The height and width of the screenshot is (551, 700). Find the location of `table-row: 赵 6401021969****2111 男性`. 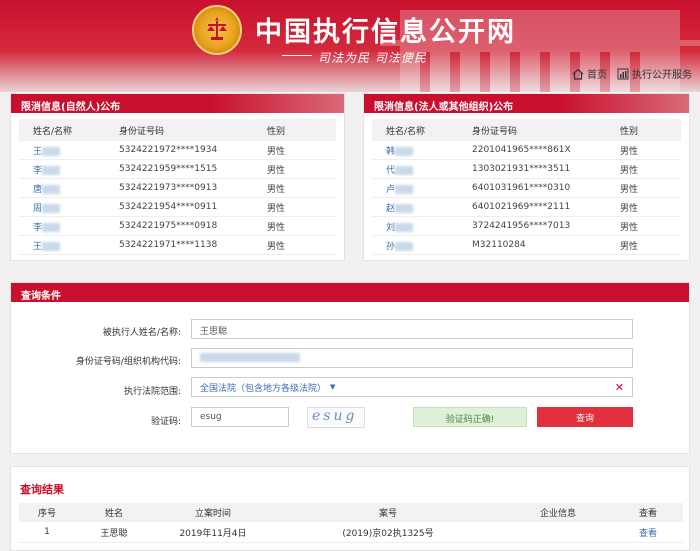

table-row: 赵 6401021969****2111 男性 is located at coordinates (526, 207).